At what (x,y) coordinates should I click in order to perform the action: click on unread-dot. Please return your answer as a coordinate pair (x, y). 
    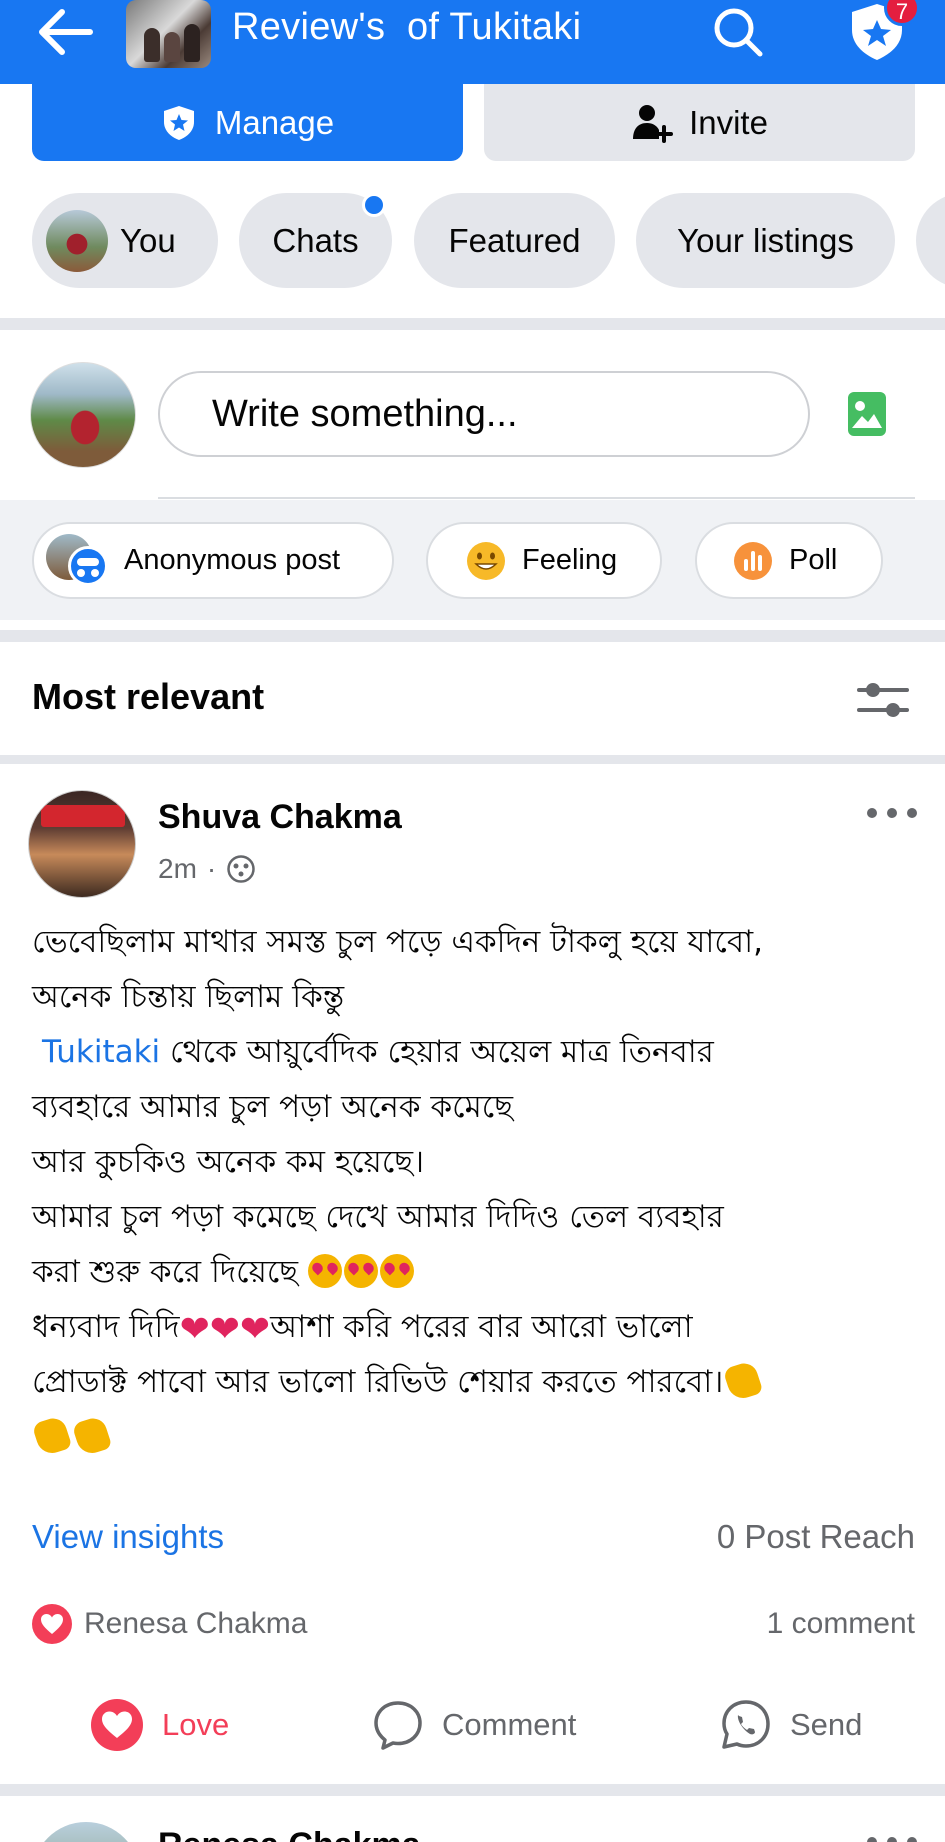
    Looking at the image, I should click on (374, 205).